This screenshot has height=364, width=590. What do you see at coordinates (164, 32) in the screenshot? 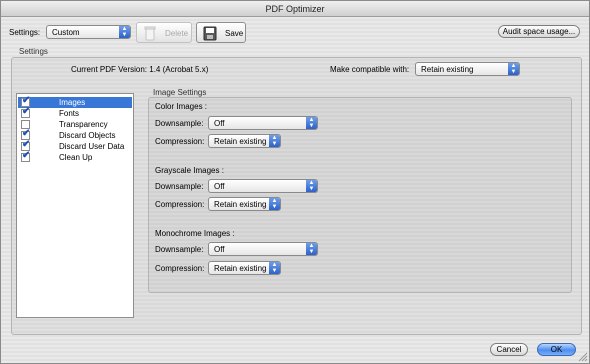
I see `delete-button: Delete` at bounding box center [164, 32].